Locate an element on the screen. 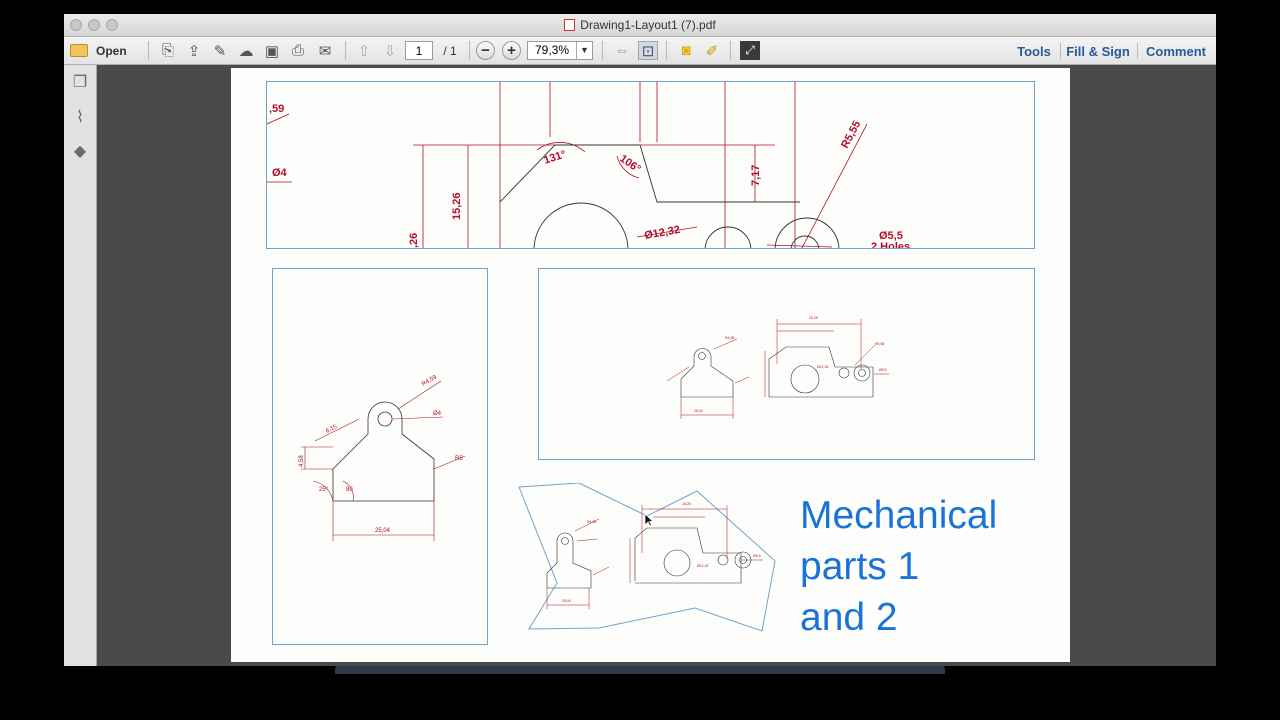 Image resolution: width=1280 pixels, height=720 pixels. layers-icon: ◆ is located at coordinates (80, 151).